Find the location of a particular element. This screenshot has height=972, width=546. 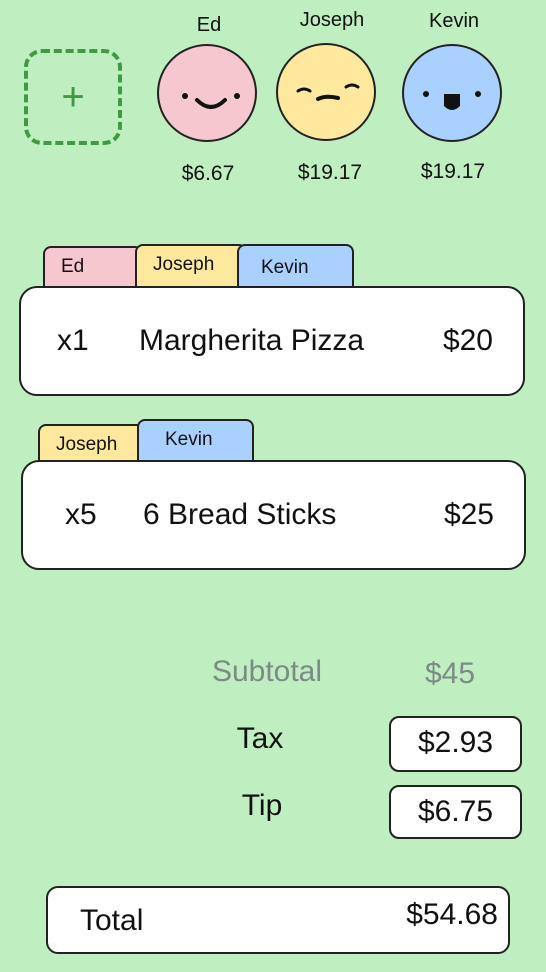

add-person-button: + is located at coordinates (73, 97).